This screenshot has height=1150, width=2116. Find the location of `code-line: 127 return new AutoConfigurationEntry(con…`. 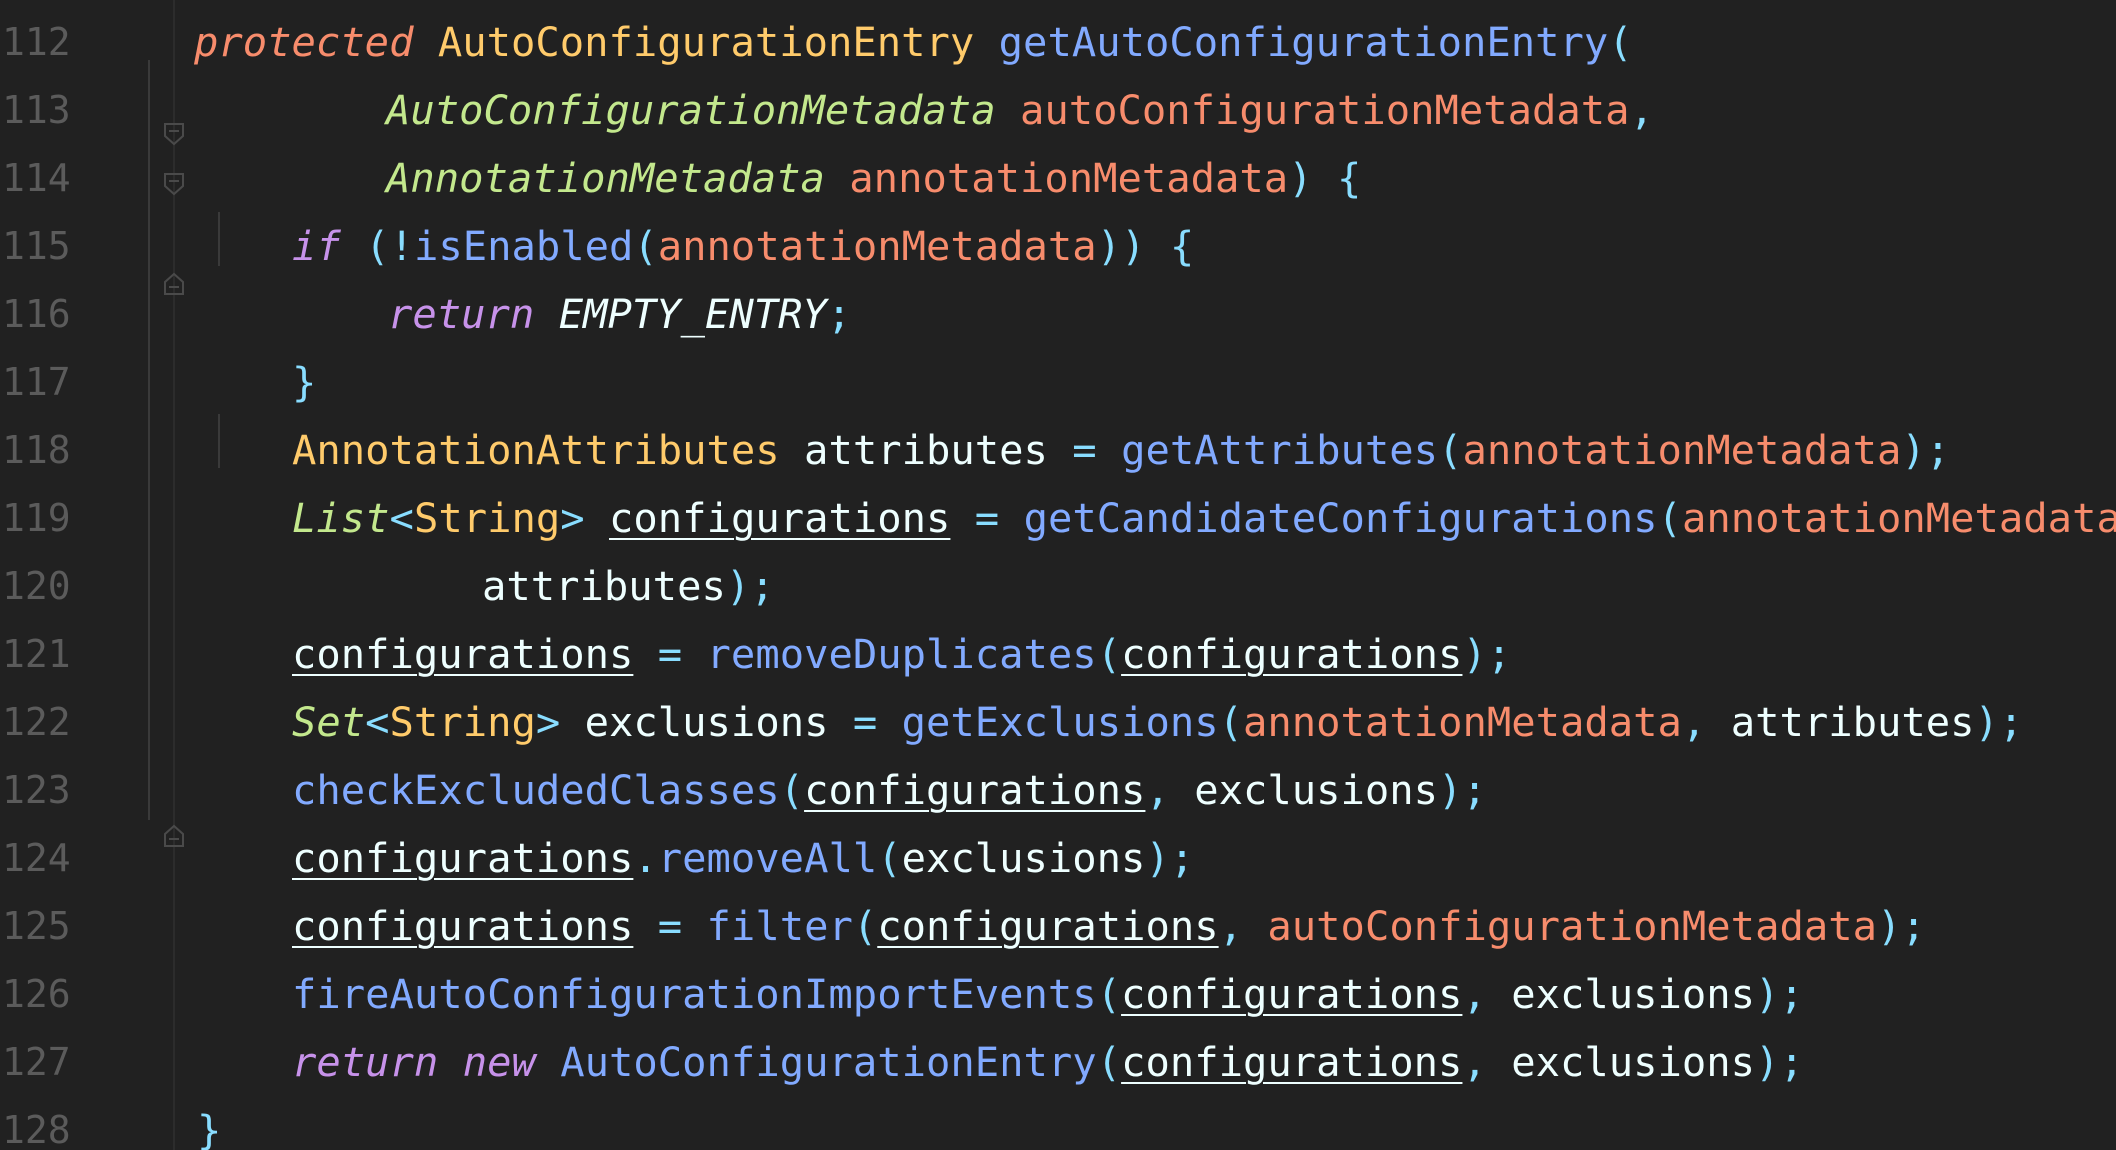

code-line: 127 return new AutoConfigurationEntry(con… is located at coordinates (1058, 1068).